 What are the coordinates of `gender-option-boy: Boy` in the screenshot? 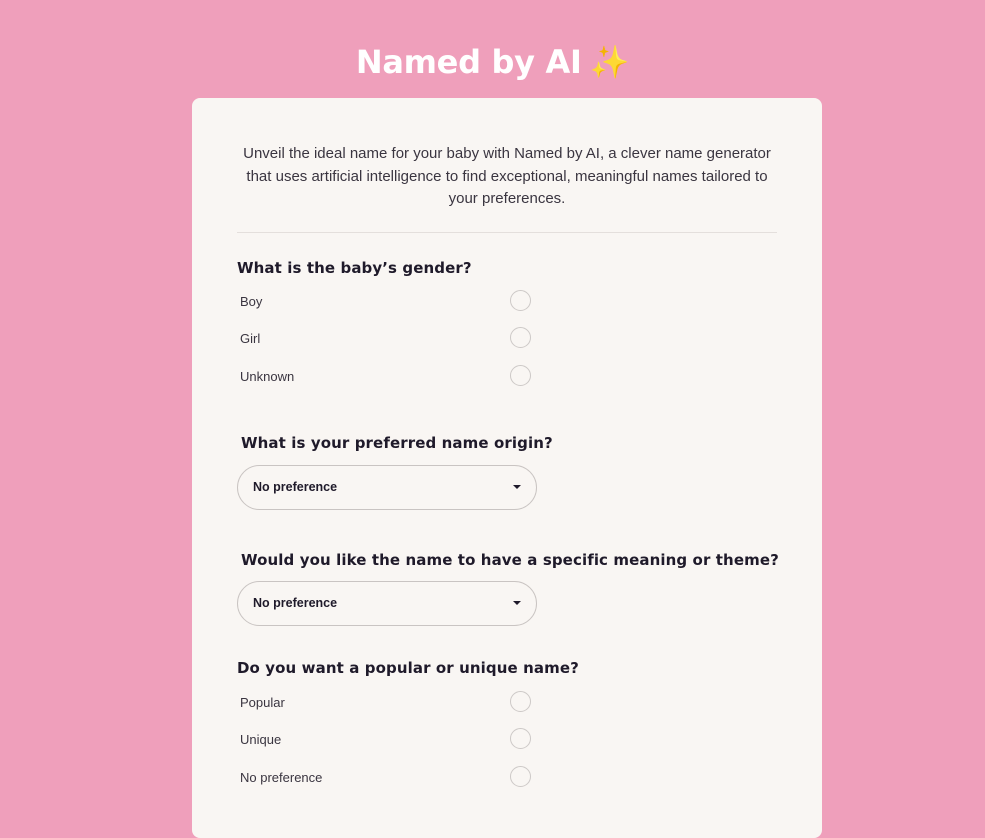 It's located at (387, 302).